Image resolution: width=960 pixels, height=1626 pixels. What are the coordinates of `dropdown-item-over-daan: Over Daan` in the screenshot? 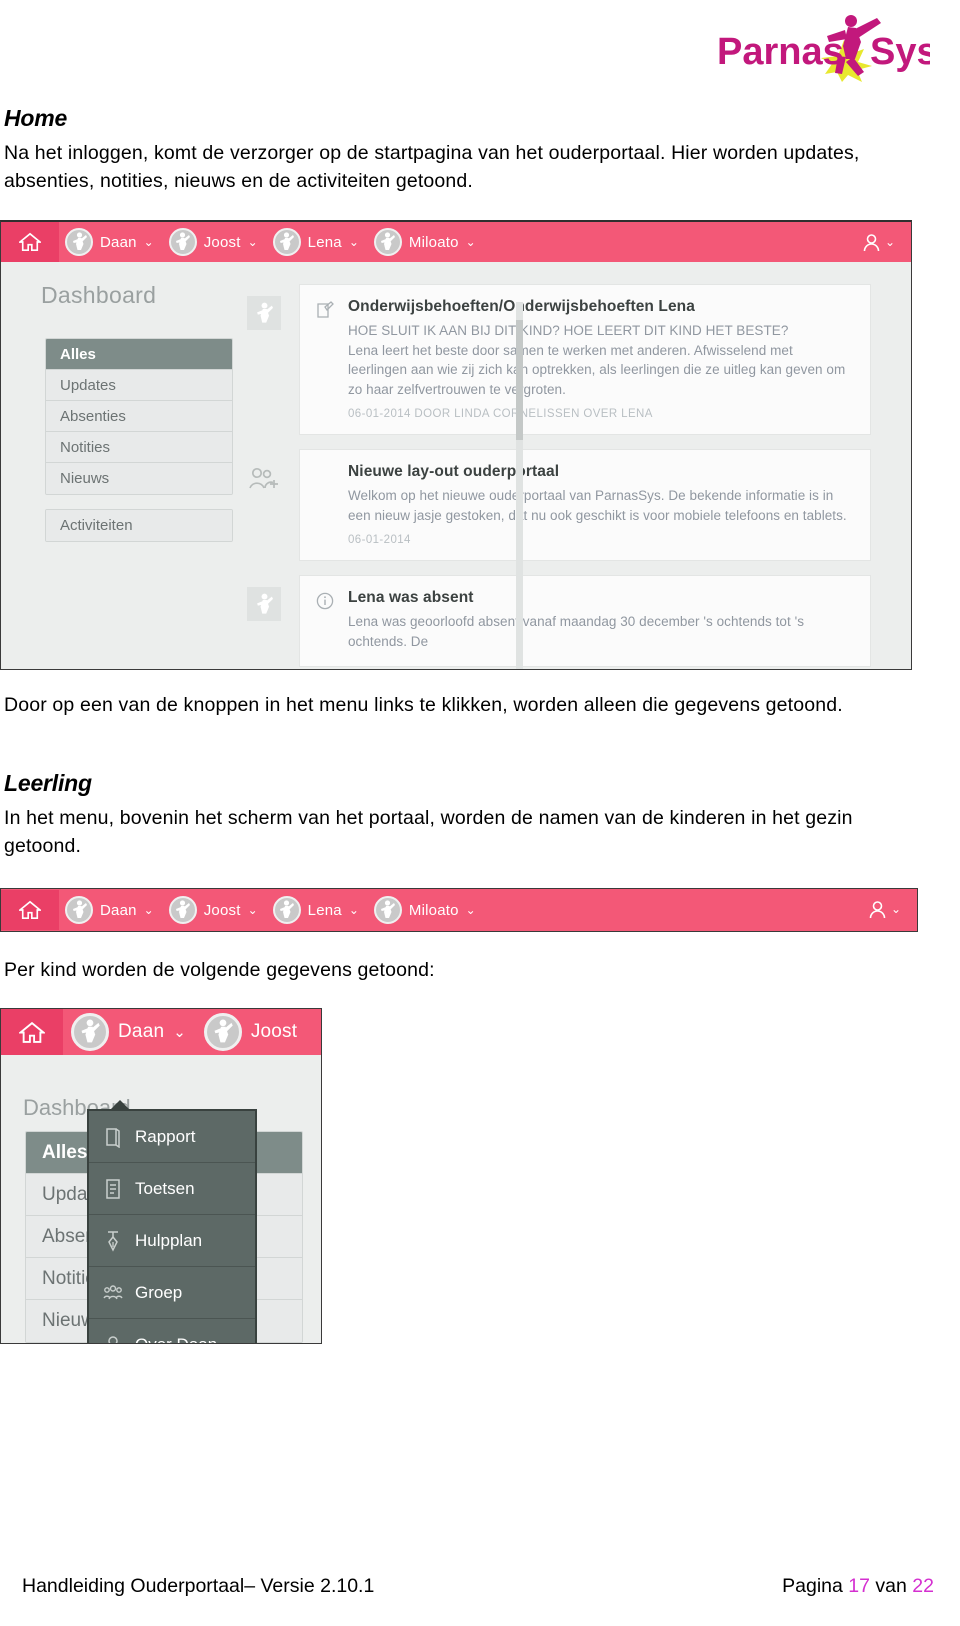 It's located at (172, 1331).